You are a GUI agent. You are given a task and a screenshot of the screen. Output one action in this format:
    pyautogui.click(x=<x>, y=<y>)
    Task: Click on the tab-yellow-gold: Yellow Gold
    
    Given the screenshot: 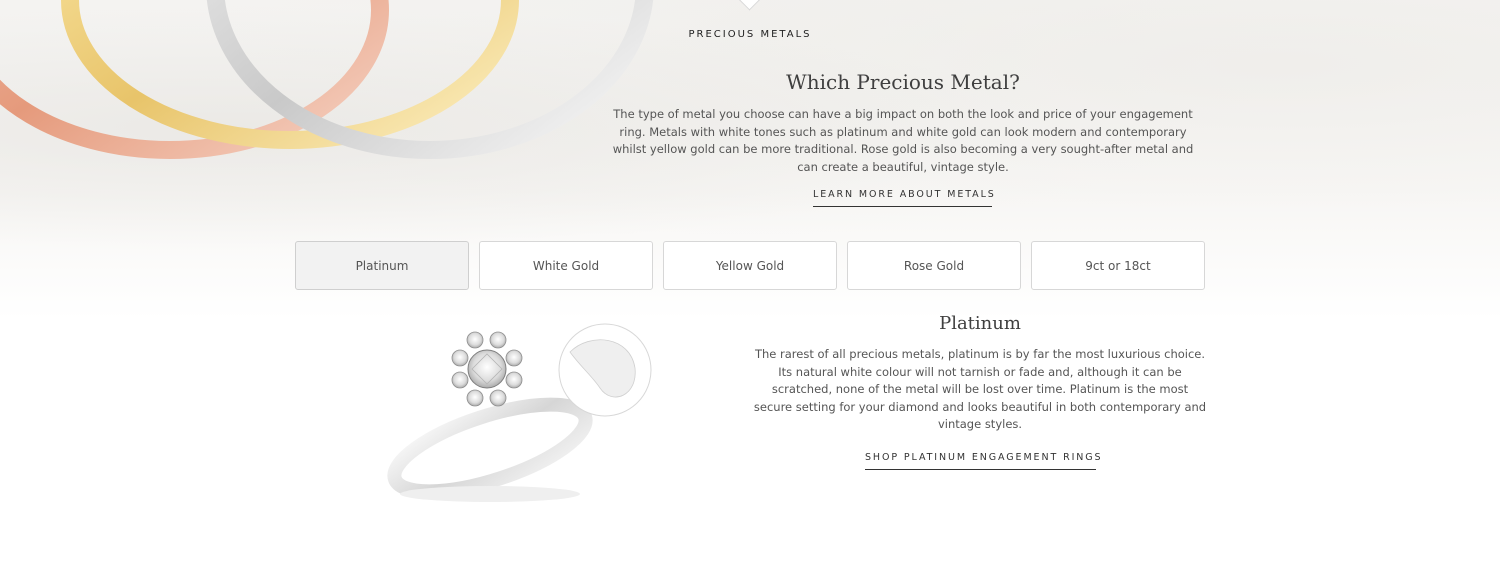 What is the action you would take?
    pyautogui.click(x=750, y=265)
    